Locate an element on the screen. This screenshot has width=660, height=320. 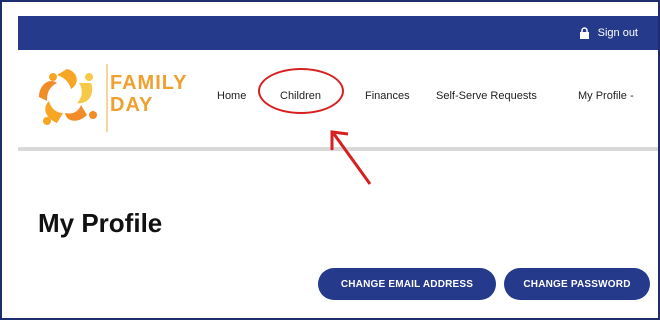
page-title: My Profile is located at coordinates (100, 223).